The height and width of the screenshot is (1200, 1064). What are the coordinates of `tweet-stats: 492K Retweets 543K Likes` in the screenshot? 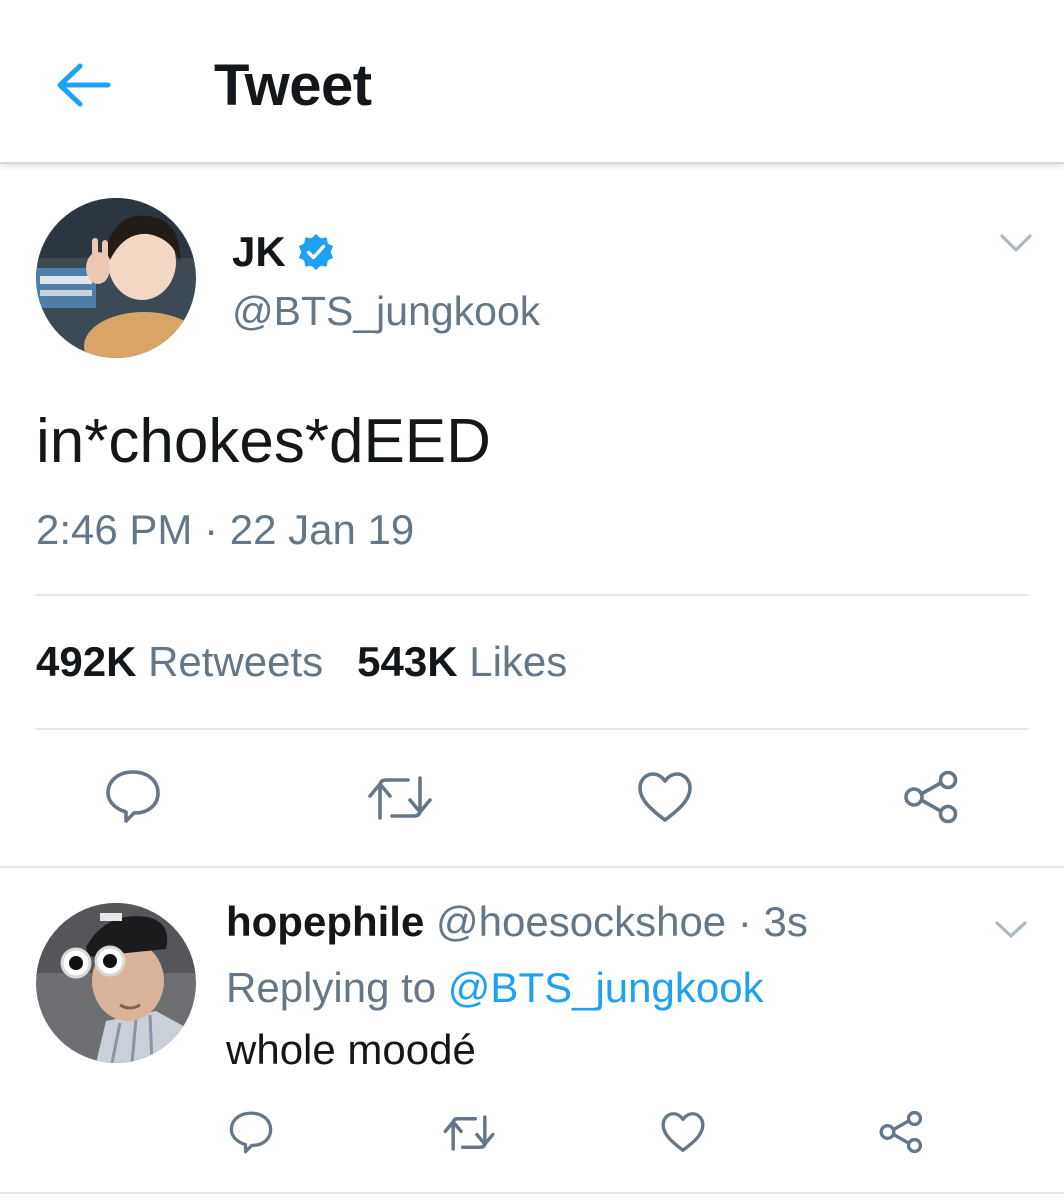 It's located at (301, 662).